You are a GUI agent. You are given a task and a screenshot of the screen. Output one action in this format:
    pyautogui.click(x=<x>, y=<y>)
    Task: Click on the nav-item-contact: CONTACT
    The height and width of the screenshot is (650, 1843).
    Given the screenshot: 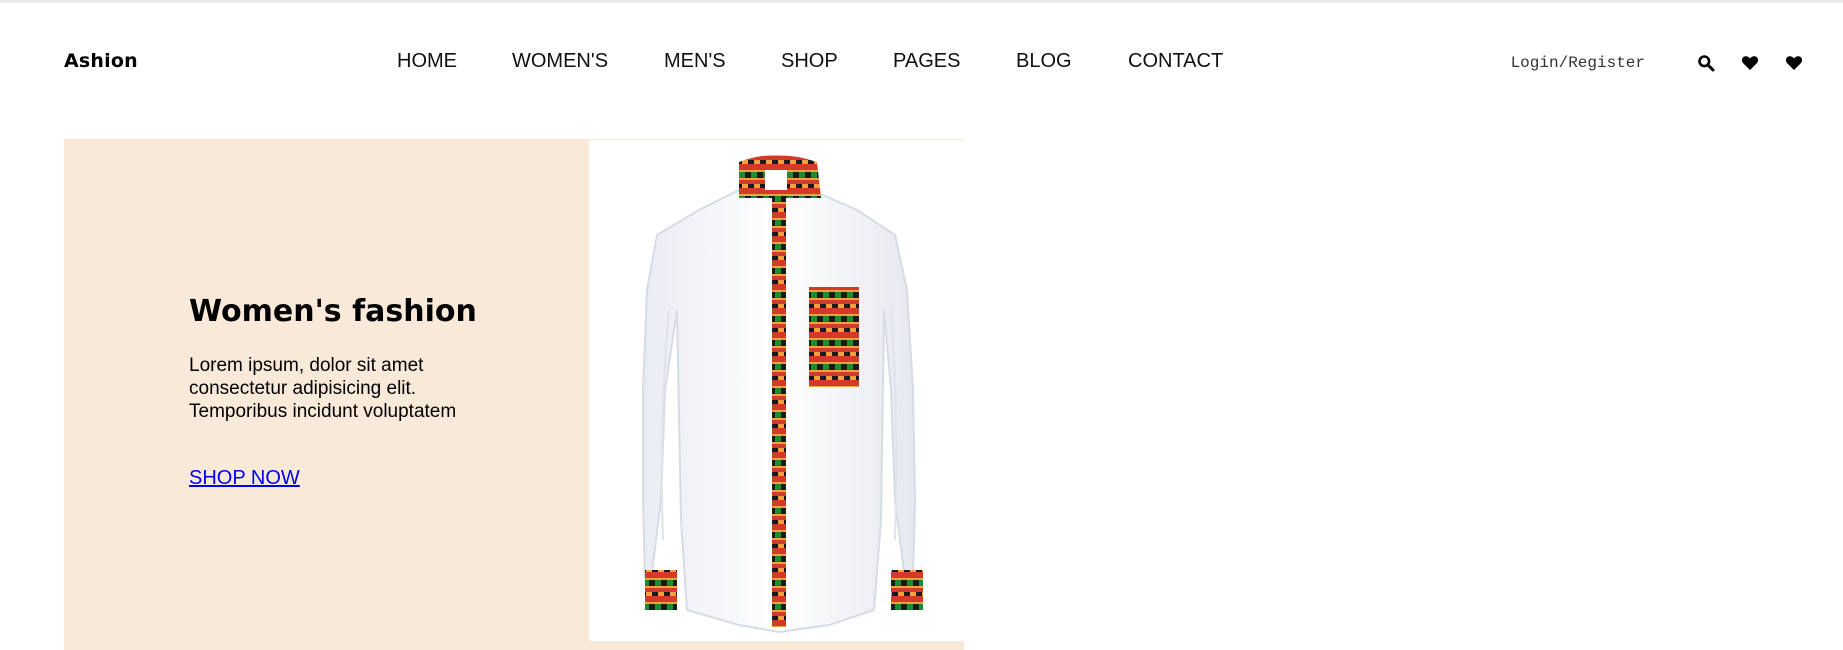 What is the action you would take?
    pyautogui.click(x=1175, y=61)
    